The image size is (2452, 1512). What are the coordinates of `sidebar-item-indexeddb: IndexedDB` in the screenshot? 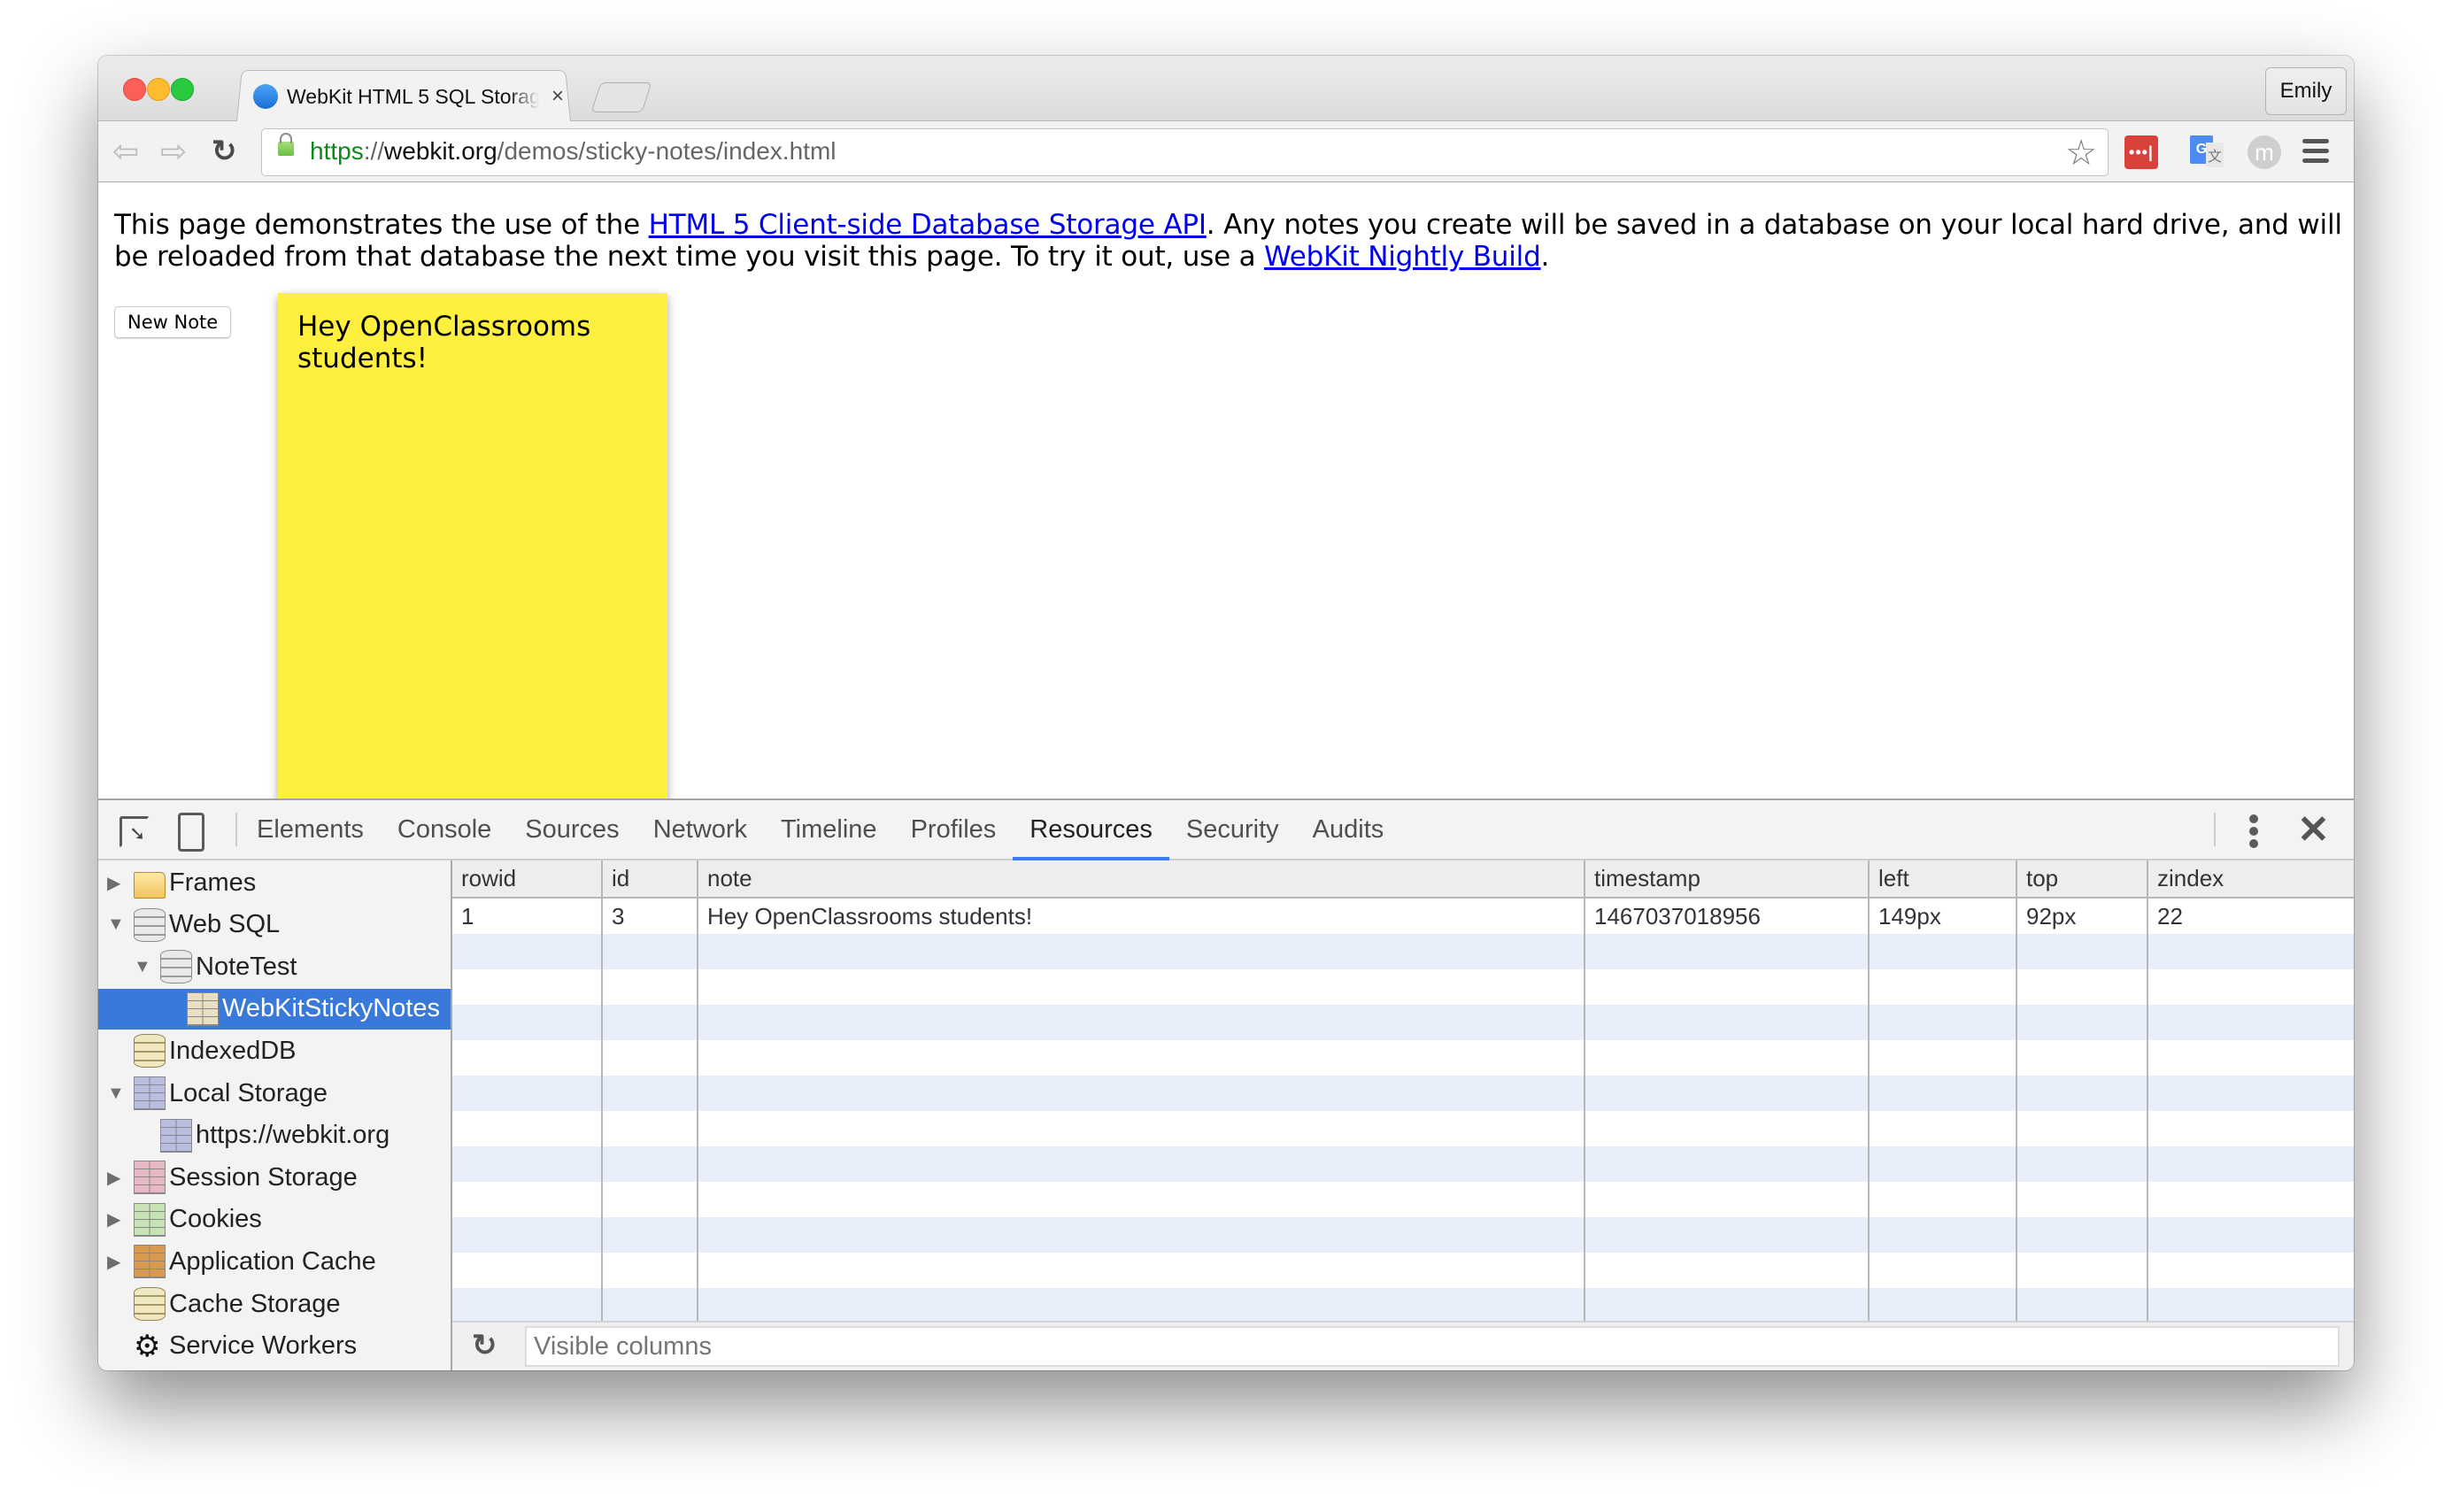 It's located at (274, 1050).